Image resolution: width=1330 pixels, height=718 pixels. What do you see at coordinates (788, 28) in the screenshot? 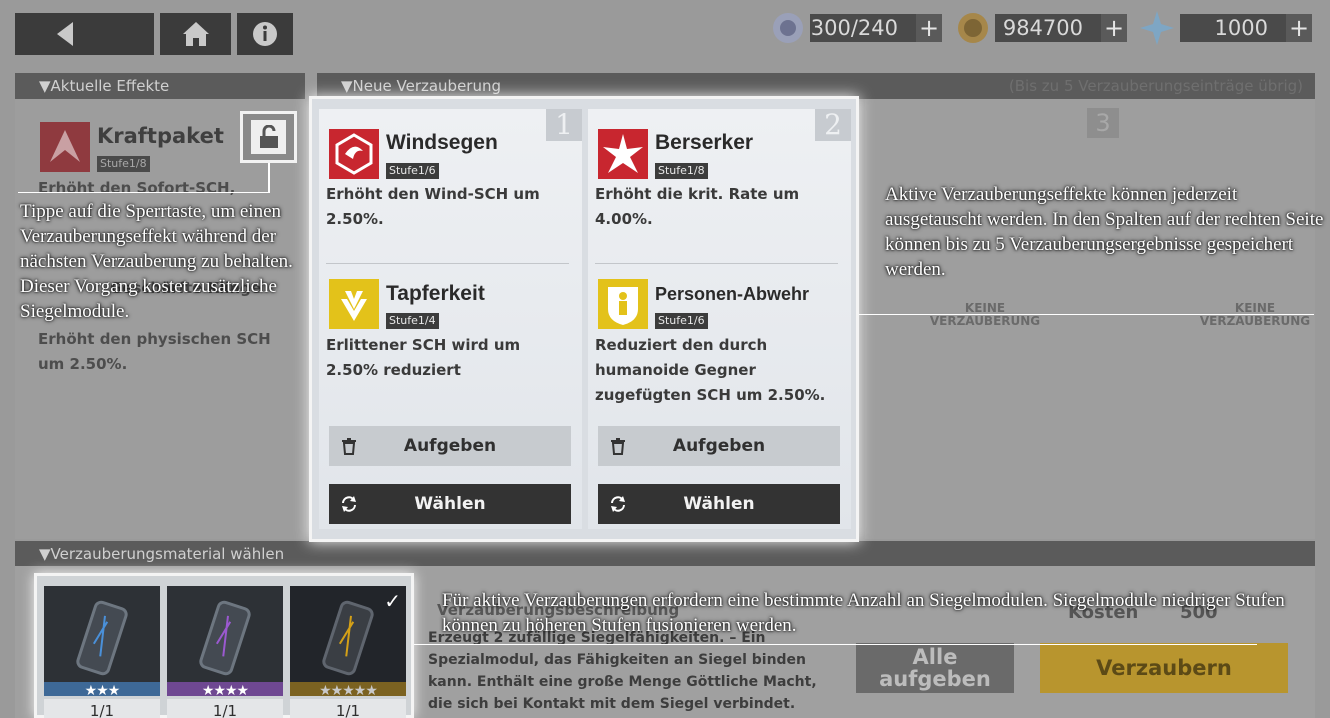
I see `stamina-icon` at bounding box center [788, 28].